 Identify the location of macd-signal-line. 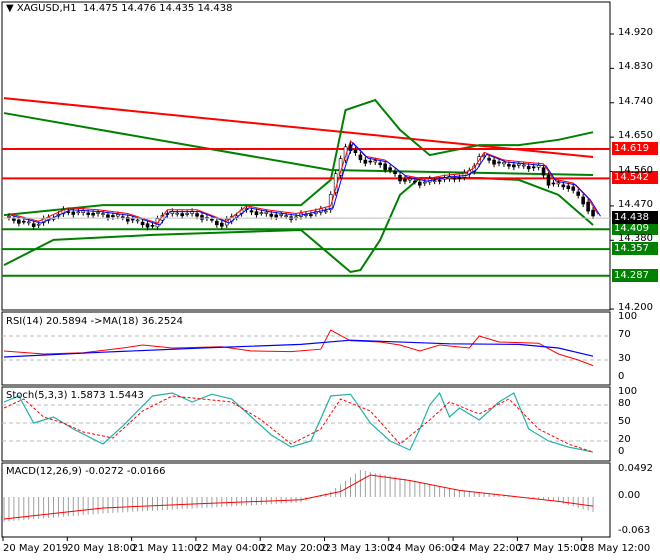
(298, 497).